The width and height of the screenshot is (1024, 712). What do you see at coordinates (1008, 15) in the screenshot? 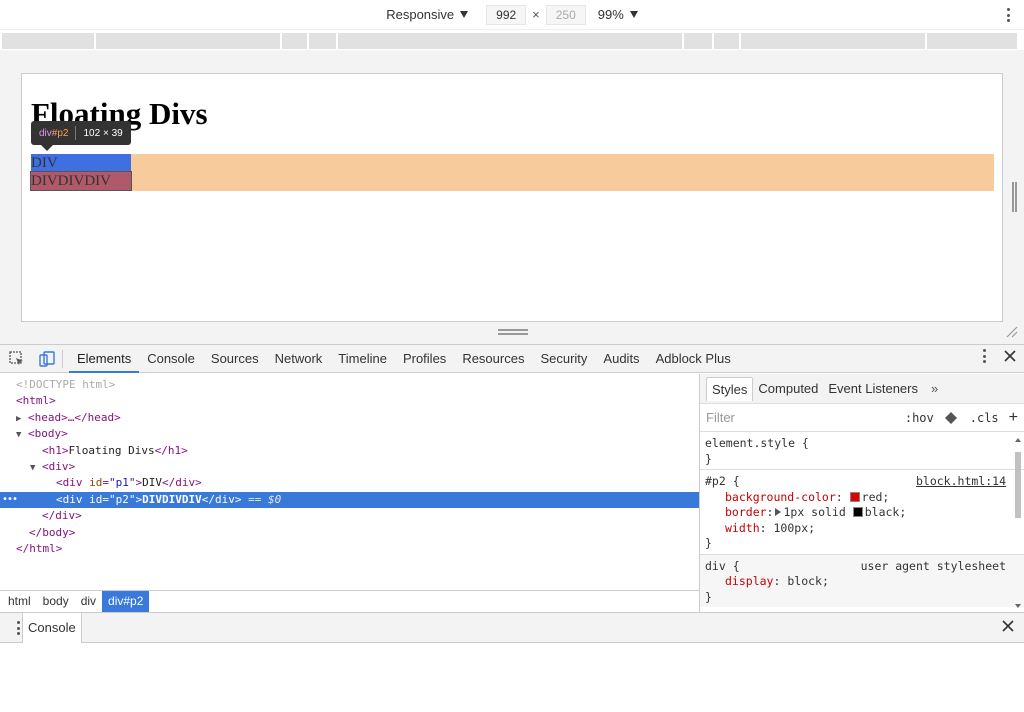
I see `more-options-icon` at bounding box center [1008, 15].